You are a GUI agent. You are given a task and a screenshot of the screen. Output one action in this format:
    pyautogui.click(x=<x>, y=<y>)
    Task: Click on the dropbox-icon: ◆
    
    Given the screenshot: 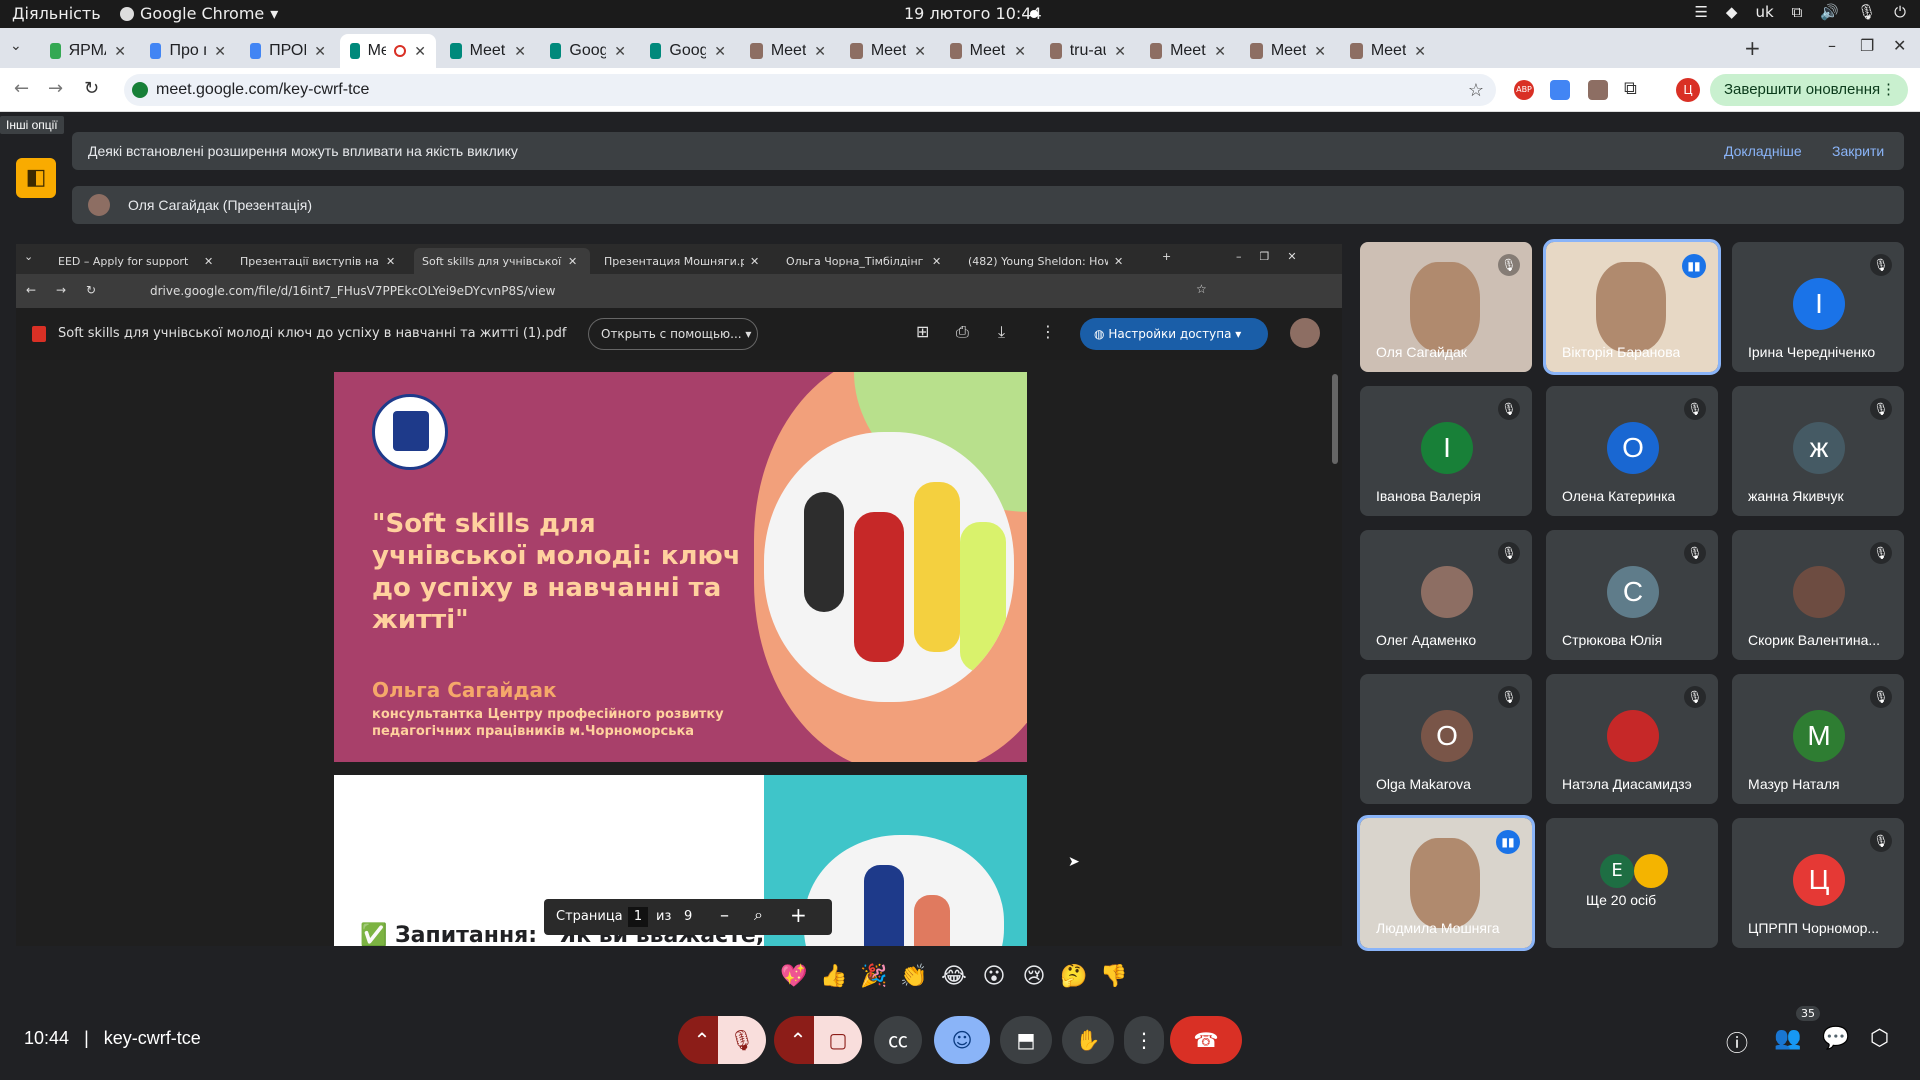 What is the action you would take?
    pyautogui.click(x=1732, y=12)
    